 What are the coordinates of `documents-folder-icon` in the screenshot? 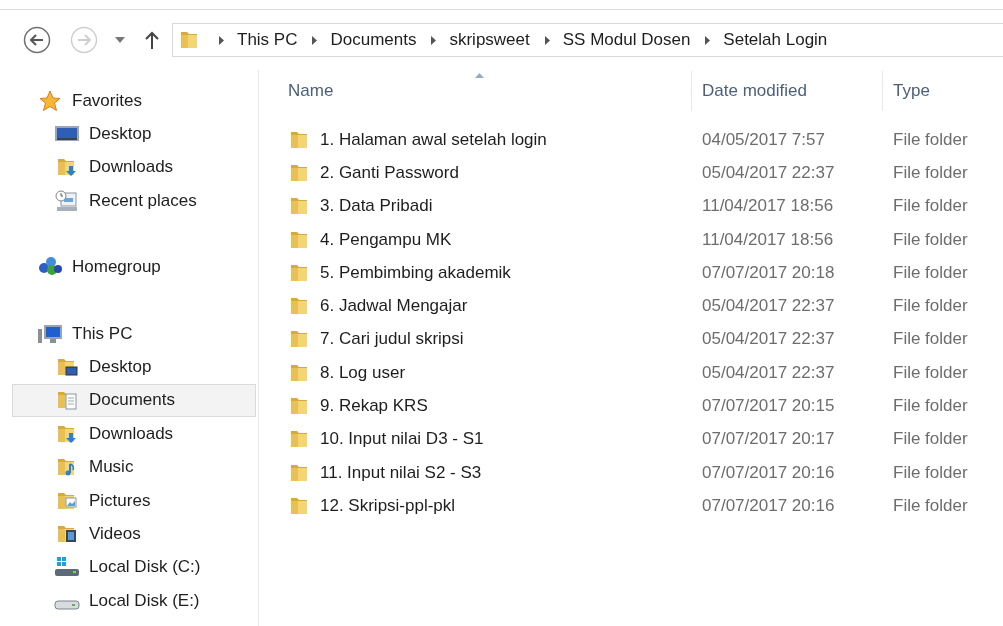 It's located at (67, 400).